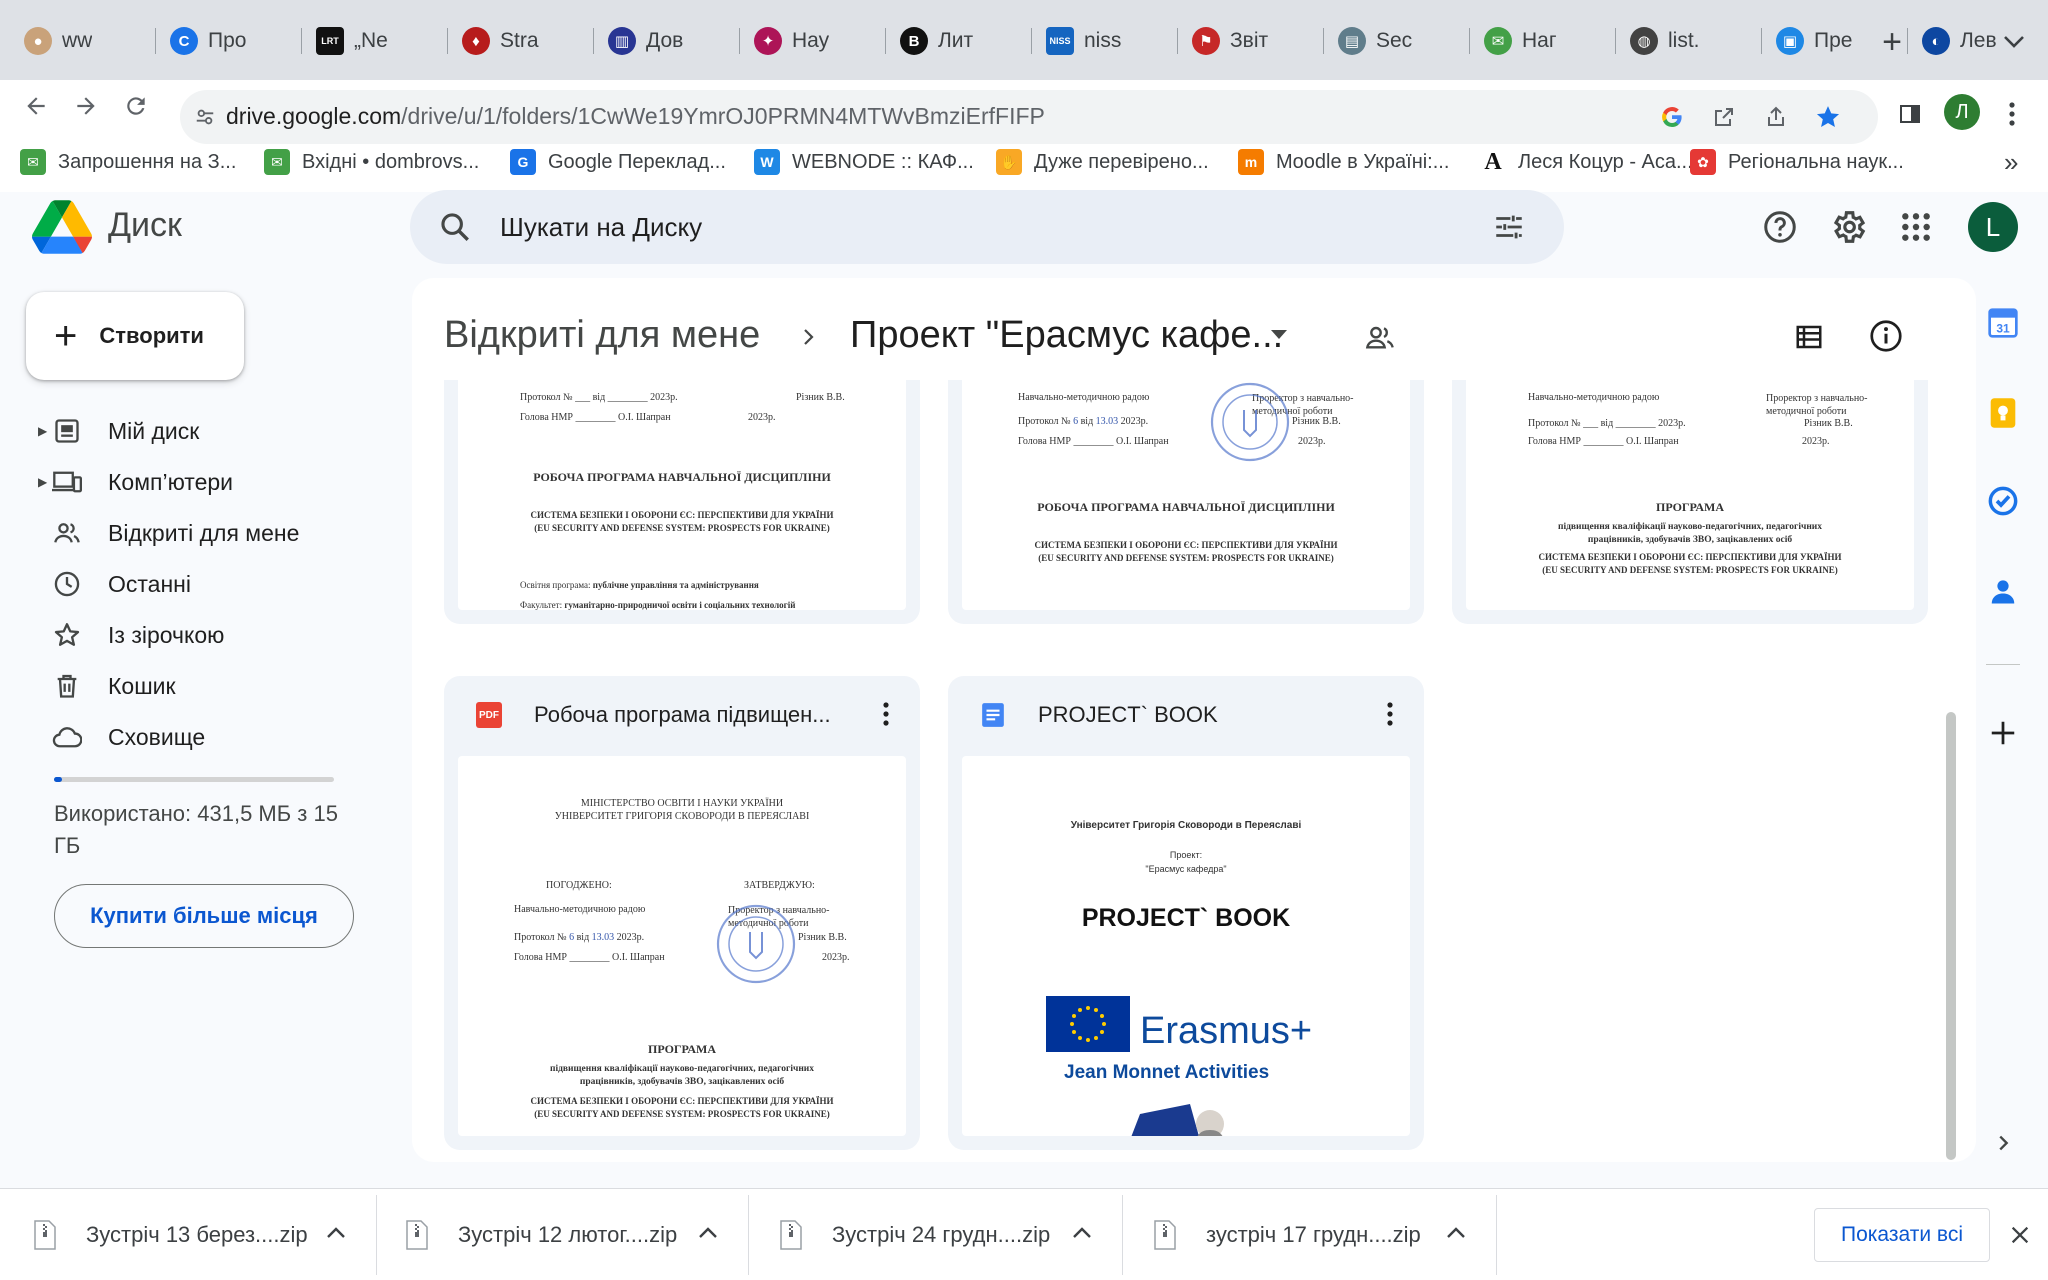 The image size is (2048, 1280). I want to click on app-title: Диск, so click(145, 225).